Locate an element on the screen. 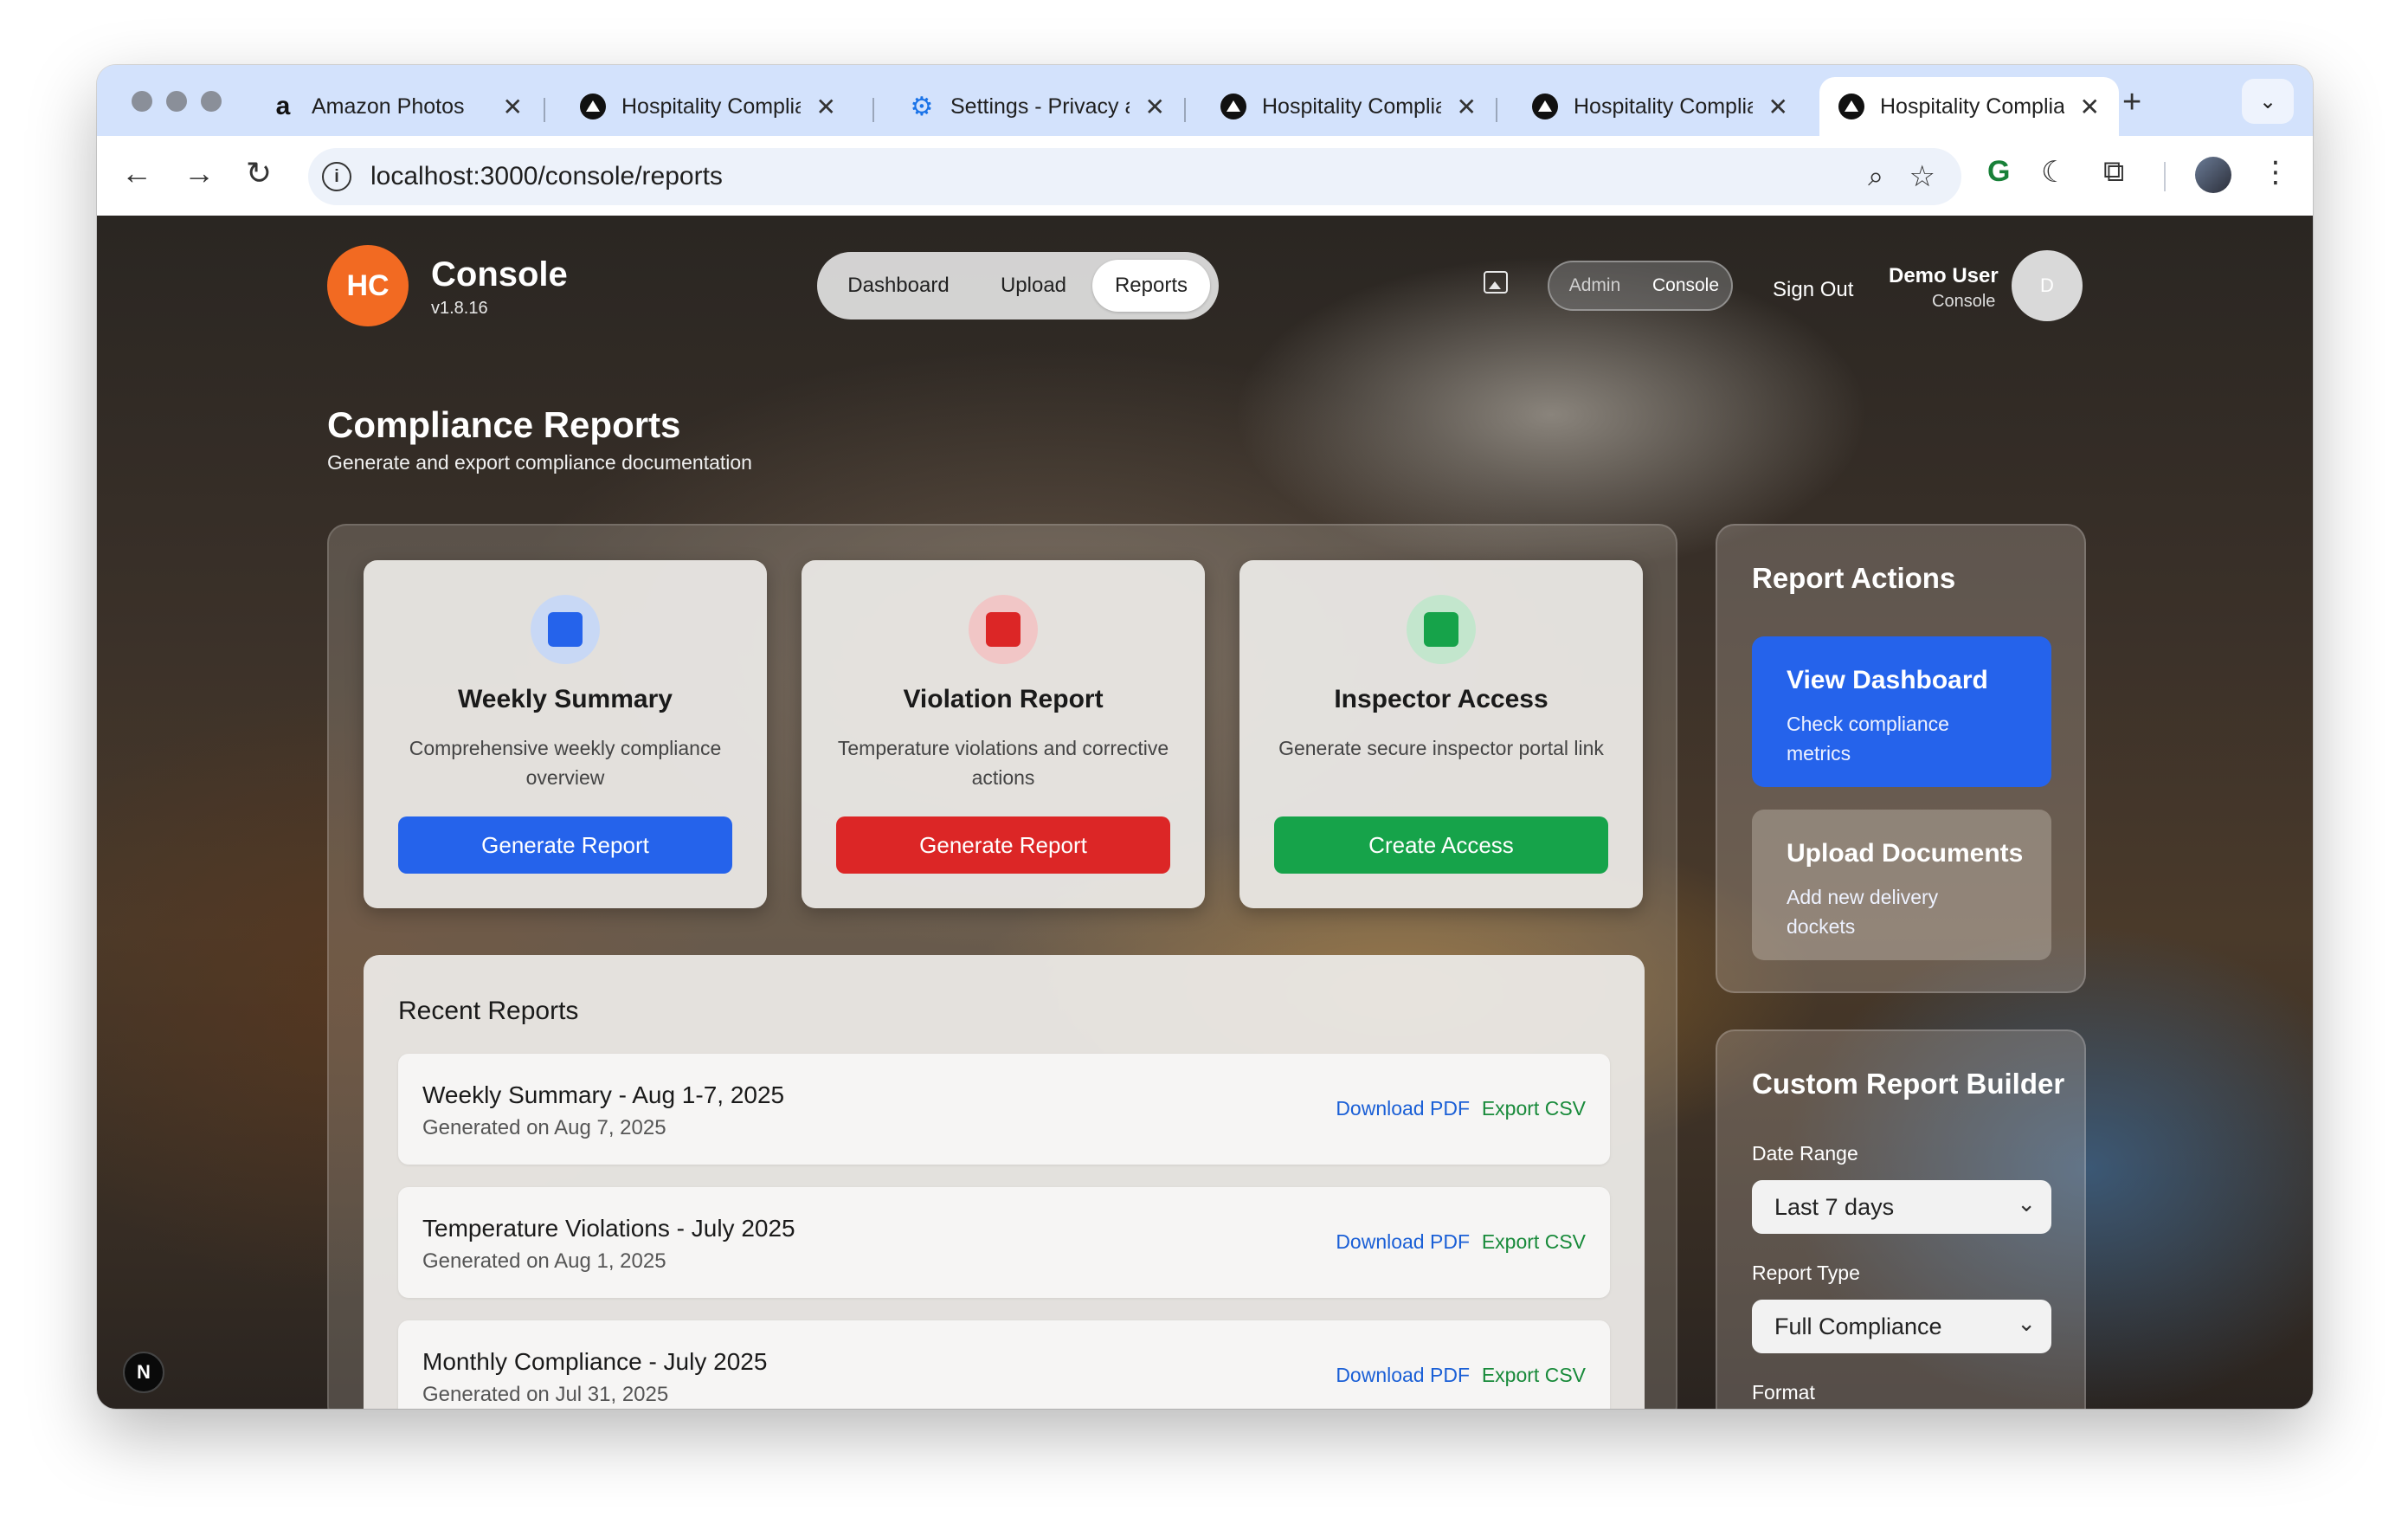 The height and width of the screenshot is (1536, 2408). url-text: localhost:3000/console/reports is located at coordinates (546, 176).